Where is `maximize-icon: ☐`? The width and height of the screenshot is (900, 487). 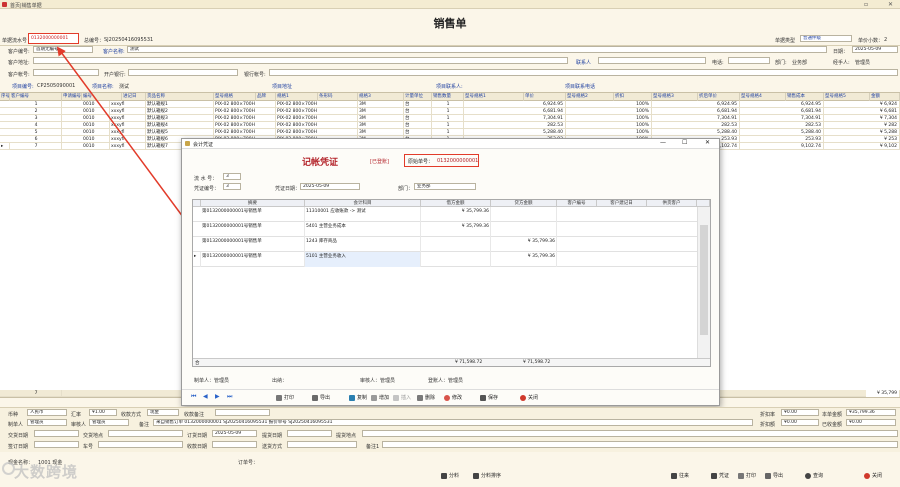 maximize-icon: ☐ is located at coordinates (684, 142).